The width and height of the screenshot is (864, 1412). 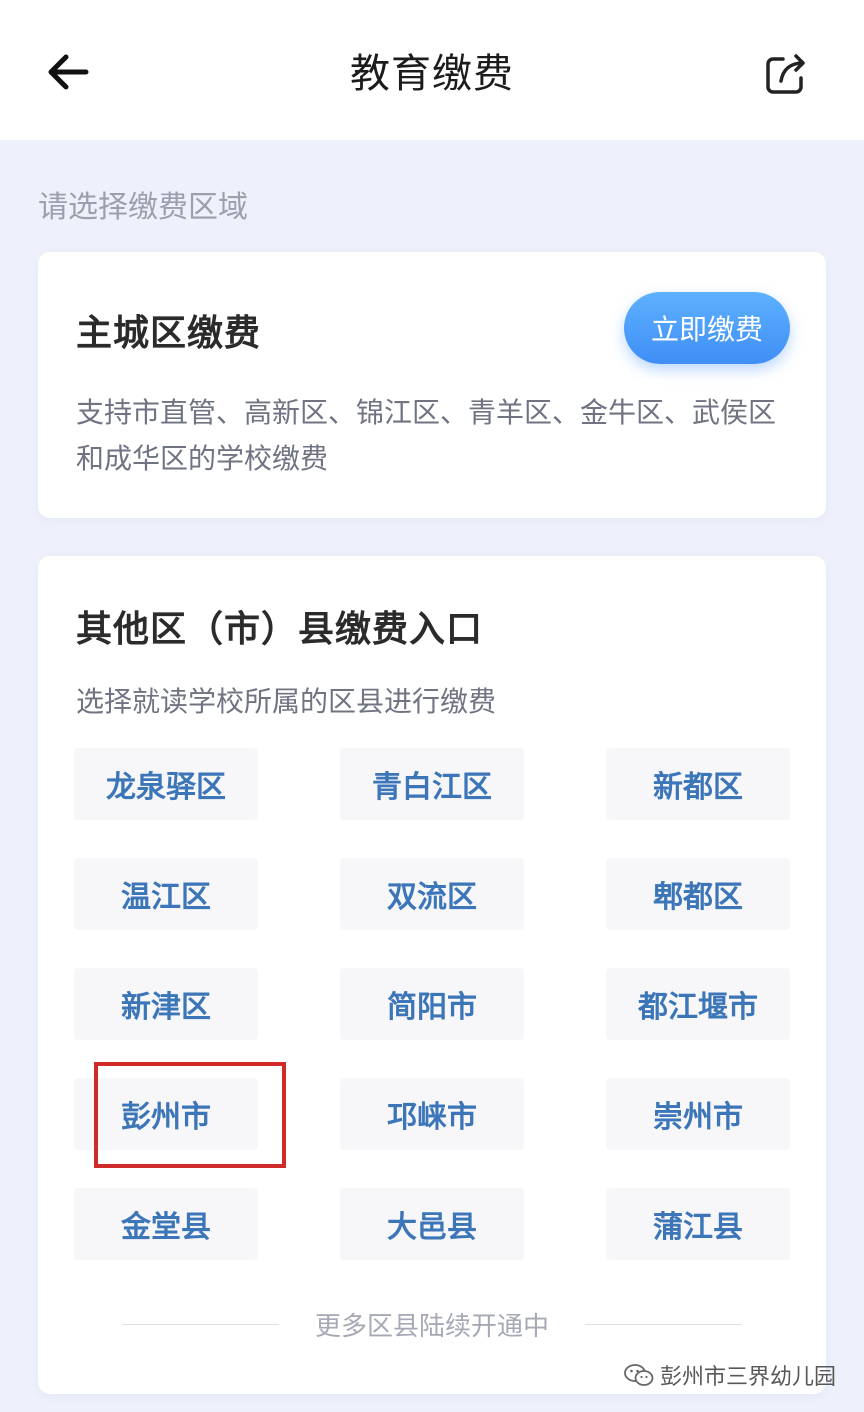 I want to click on district-qionglai: 邛崃市, so click(x=432, y=1114).